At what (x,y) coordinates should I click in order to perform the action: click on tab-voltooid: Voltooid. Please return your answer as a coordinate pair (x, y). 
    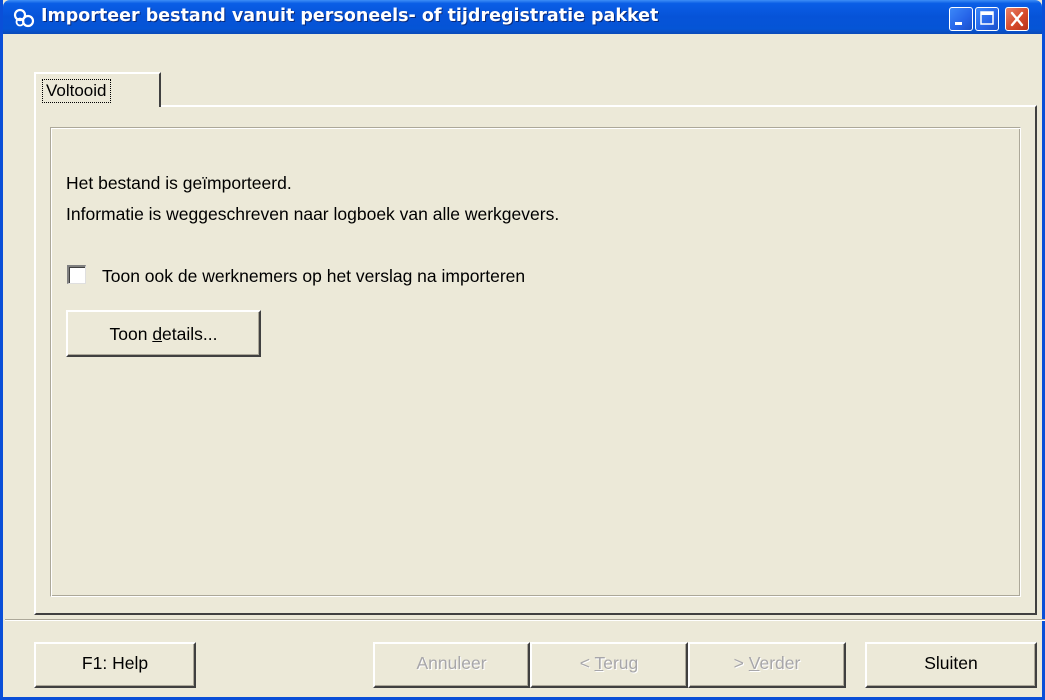
    Looking at the image, I should click on (97, 89).